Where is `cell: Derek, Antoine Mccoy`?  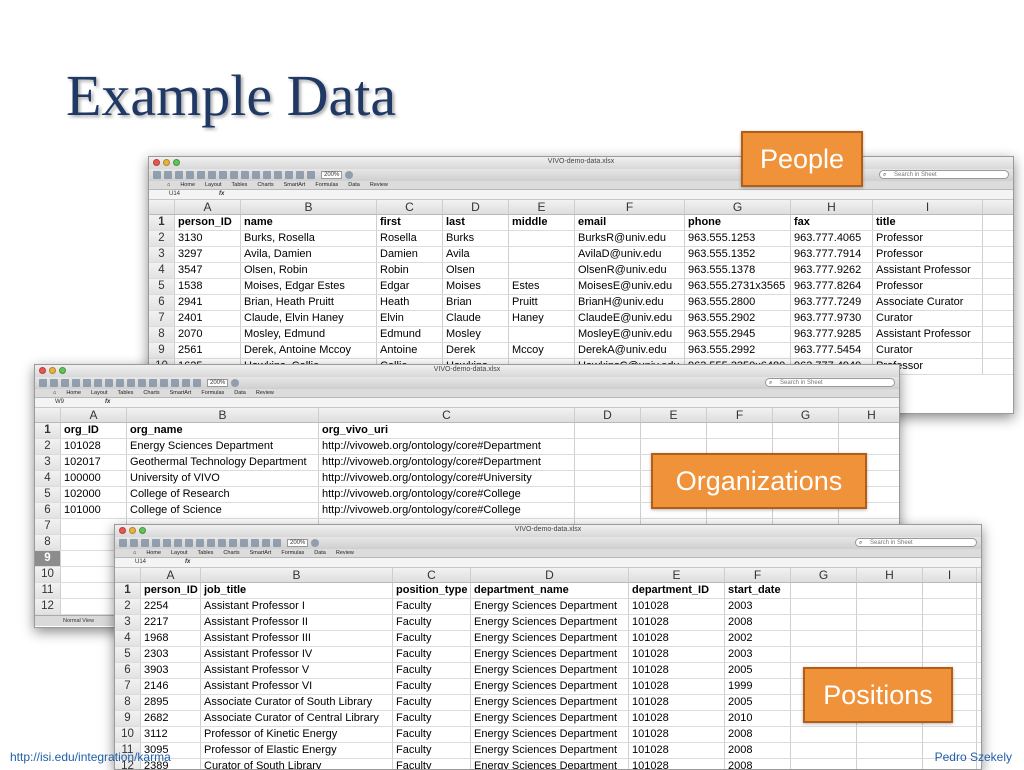 cell: Derek, Antoine Mccoy is located at coordinates (309, 350).